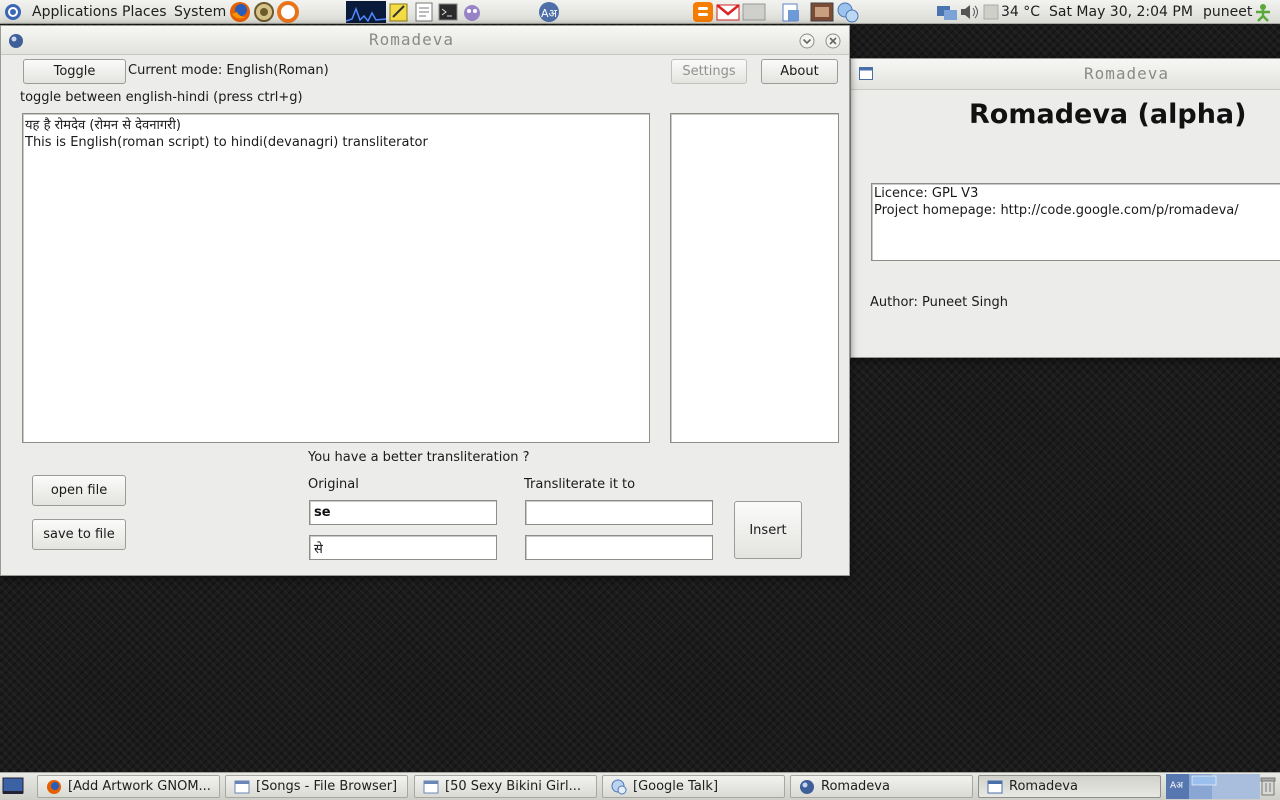 Image resolution: width=1280 pixels, height=800 pixels. Describe the element at coordinates (1227, 12) in the screenshot. I see `user-menu: puneet` at that location.